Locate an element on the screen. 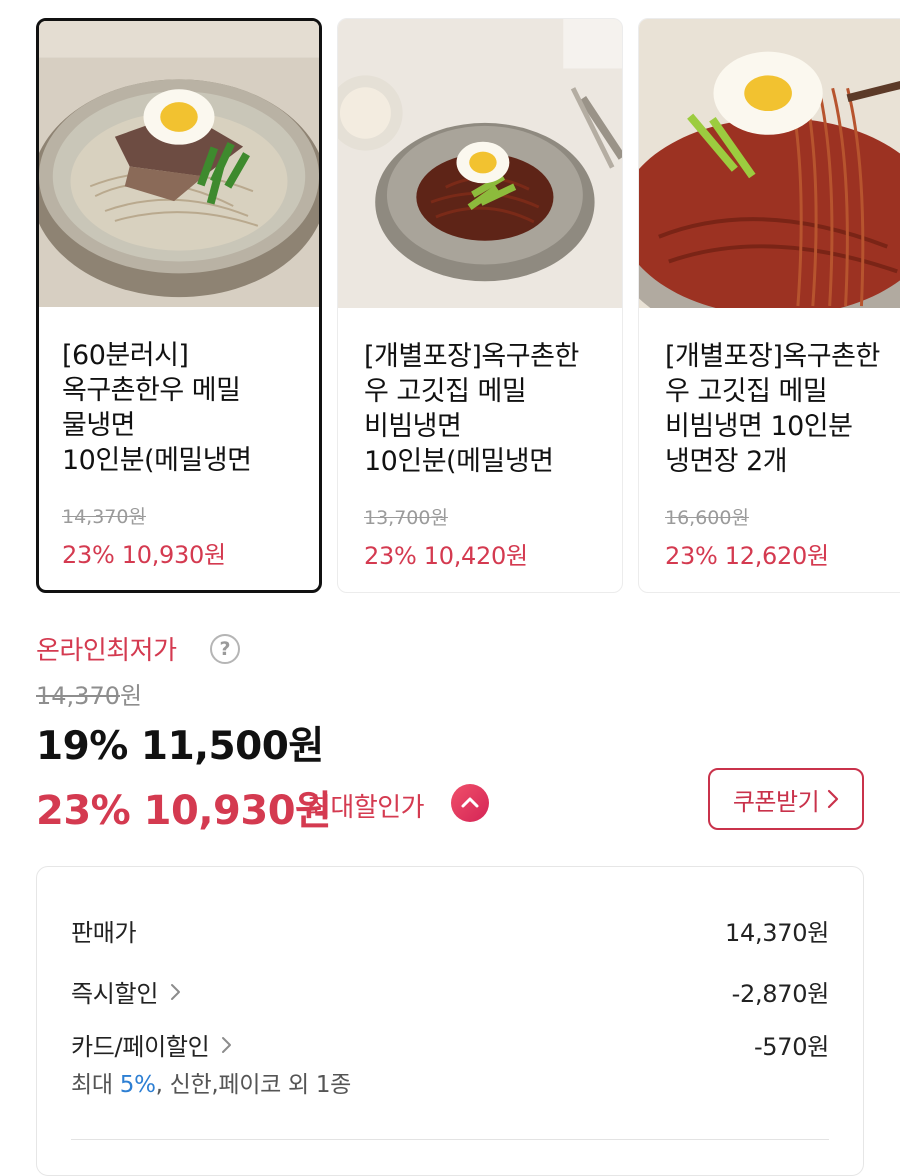 The width and height of the screenshot is (900, 1176). product-name: [60분러시] 옥구촌한우 메밀 물냉면 10인분(메밀냉면 is located at coordinates (157, 408).